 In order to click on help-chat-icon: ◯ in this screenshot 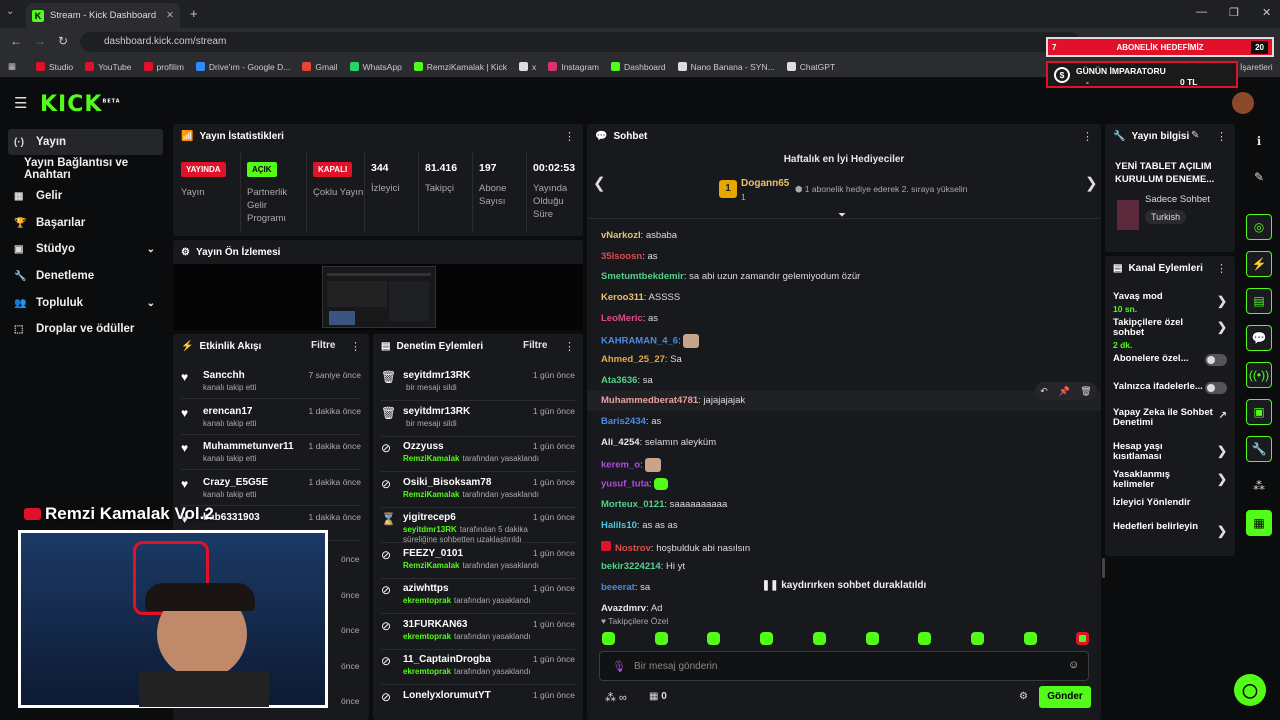, I will do `click(1250, 690)`.